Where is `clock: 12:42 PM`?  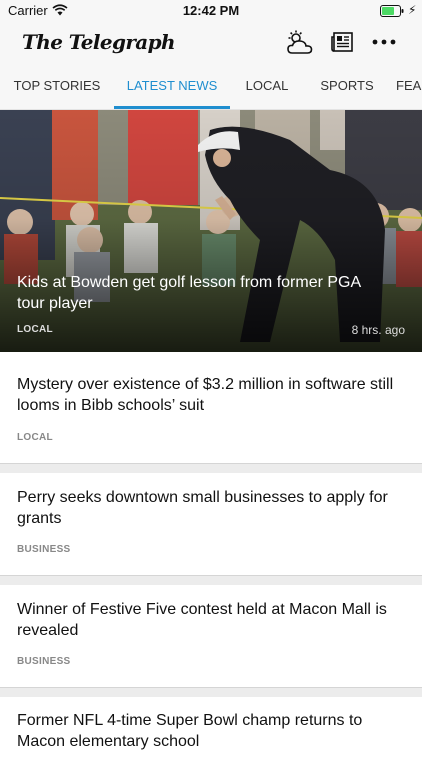 clock: 12:42 PM is located at coordinates (211, 10).